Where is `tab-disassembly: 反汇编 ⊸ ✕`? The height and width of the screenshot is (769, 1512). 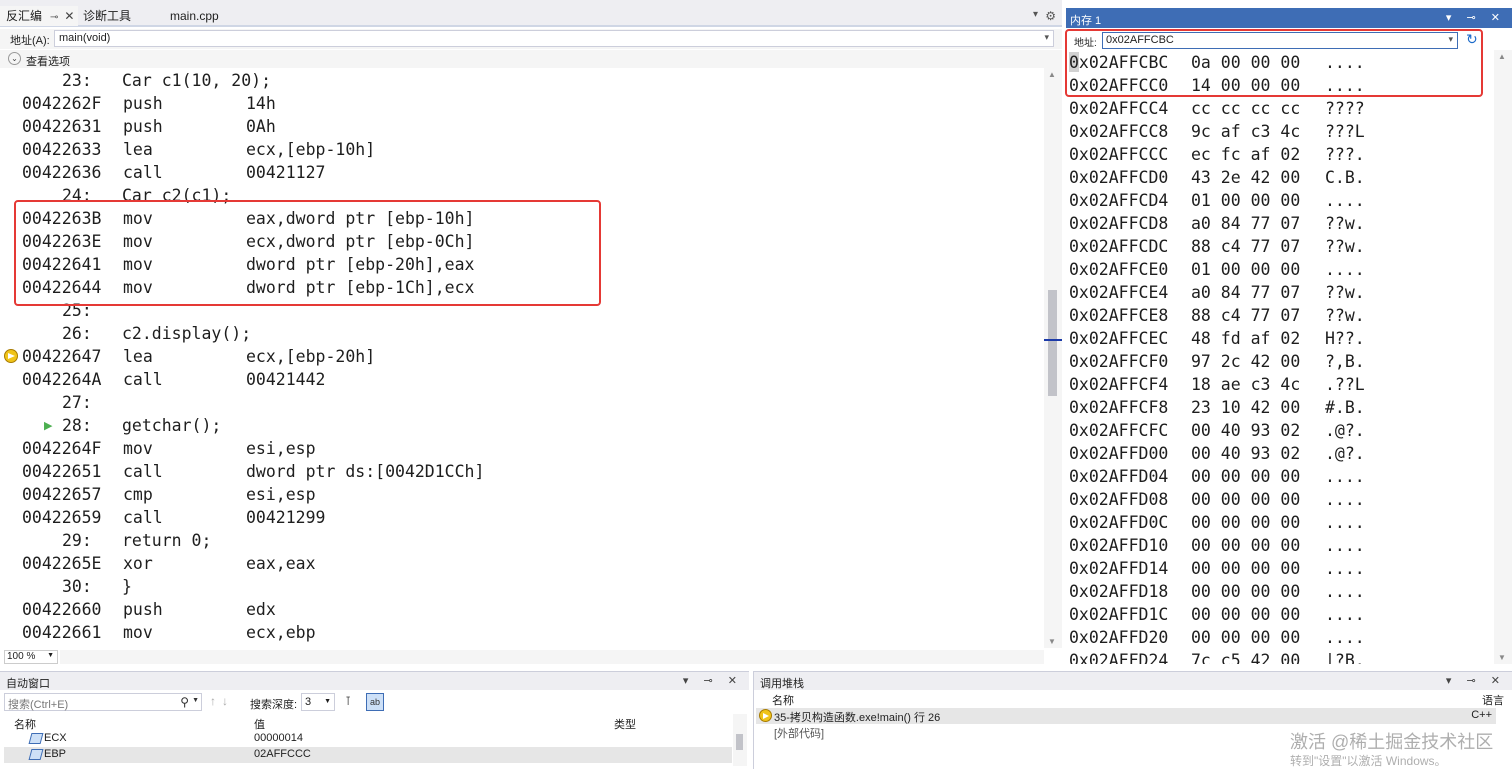 tab-disassembly: 反汇编 ⊸ ✕ is located at coordinates (39, 16).